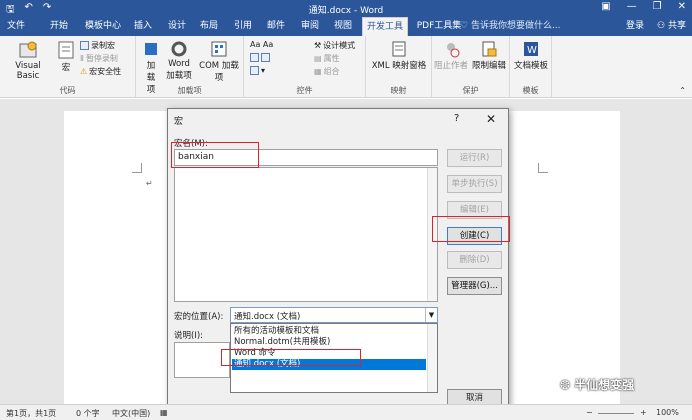  I want to click on warning-icon: ⚠, so click(84, 71).